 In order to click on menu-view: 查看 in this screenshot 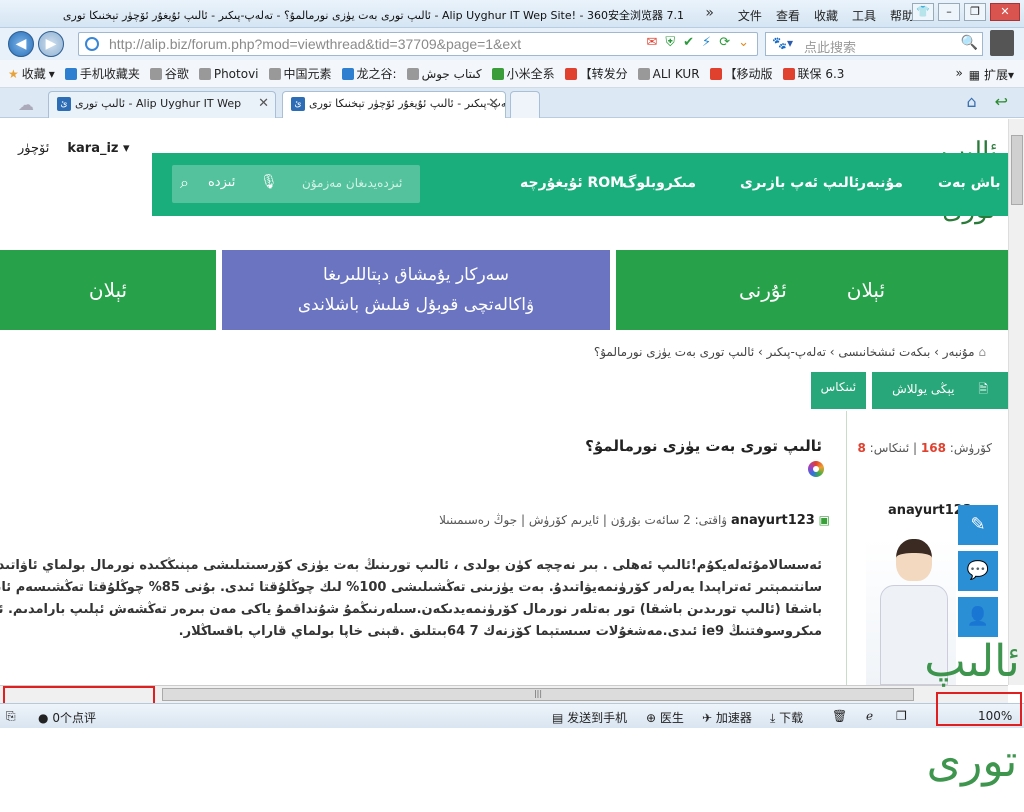, I will do `click(788, 15)`.